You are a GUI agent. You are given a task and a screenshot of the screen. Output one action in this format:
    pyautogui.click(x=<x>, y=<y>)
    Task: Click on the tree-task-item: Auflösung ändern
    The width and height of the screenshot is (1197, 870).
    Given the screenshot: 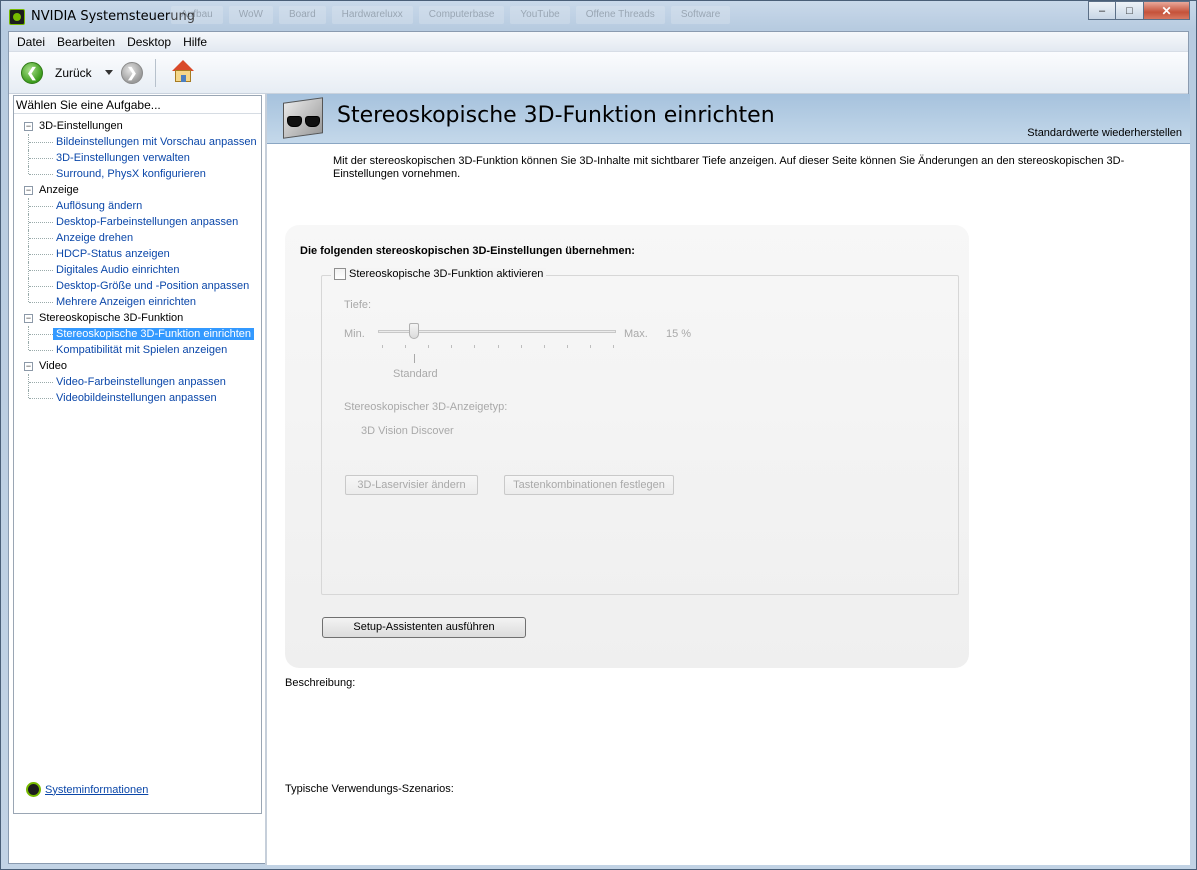 What is the action you would take?
    pyautogui.click(x=137, y=206)
    